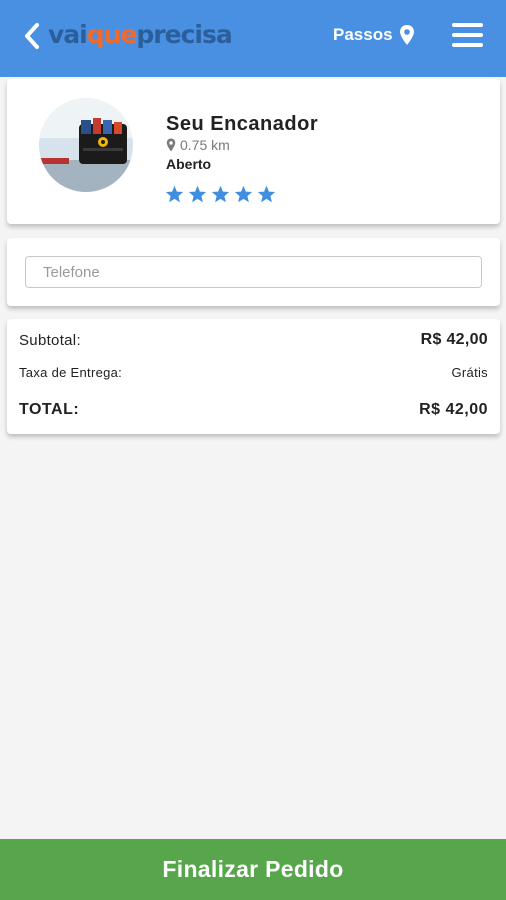 This screenshot has width=506, height=900. What do you see at coordinates (189, 164) in the screenshot?
I see `store-status: Aberto` at bounding box center [189, 164].